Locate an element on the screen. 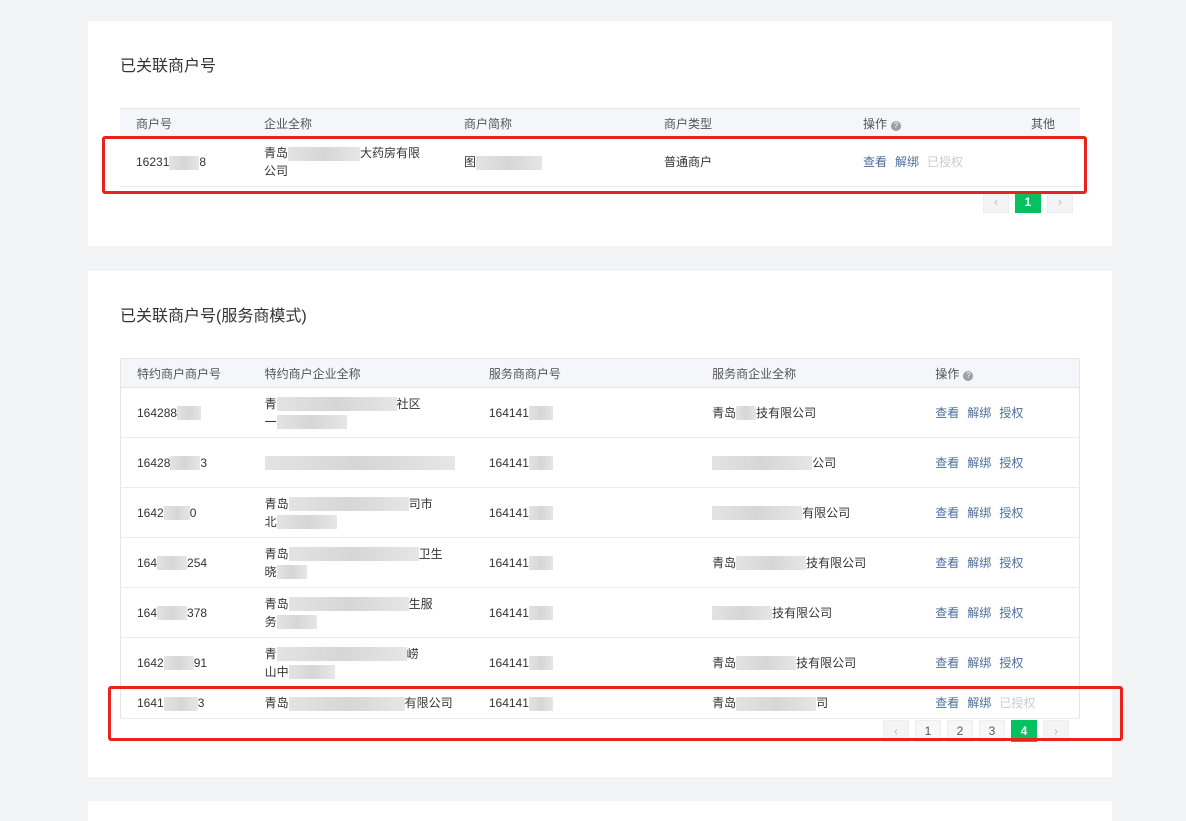 This screenshot has width=1186, height=821. col-sub-merchant-id: 特约商户商户号 is located at coordinates (184, 373).